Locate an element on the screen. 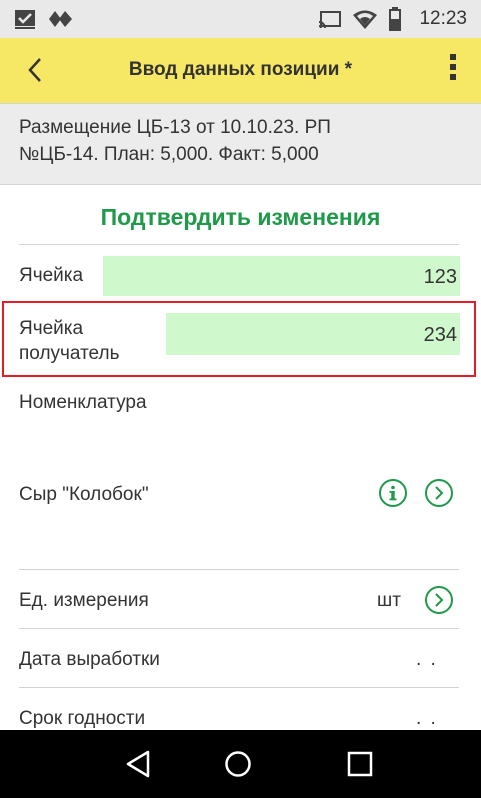  info-button is located at coordinates (393, 493).